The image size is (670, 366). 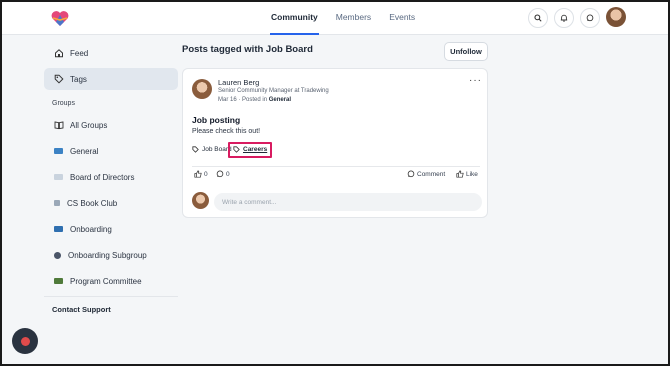 What do you see at coordinates (111, 151) in the screenshot?
I see `sidebar-item-general: General` at bounding box center [111, 151].